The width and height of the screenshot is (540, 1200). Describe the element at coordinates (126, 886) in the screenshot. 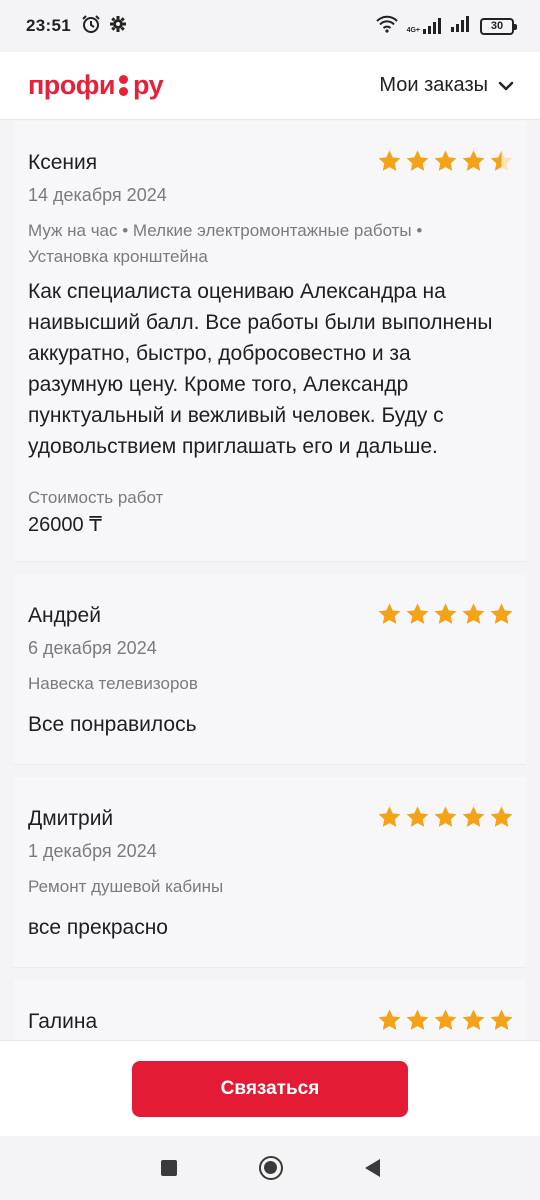

I see `review-services: Ремонт душевой кабины` at that location.